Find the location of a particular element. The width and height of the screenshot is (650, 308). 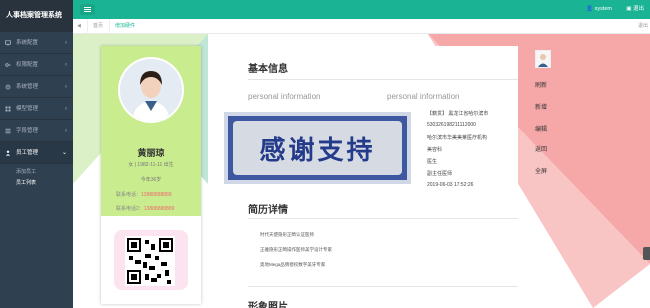

info-hometown: 【籍贯】 黑龙江省哈尔滨市 is located at coordinates (458, 114).